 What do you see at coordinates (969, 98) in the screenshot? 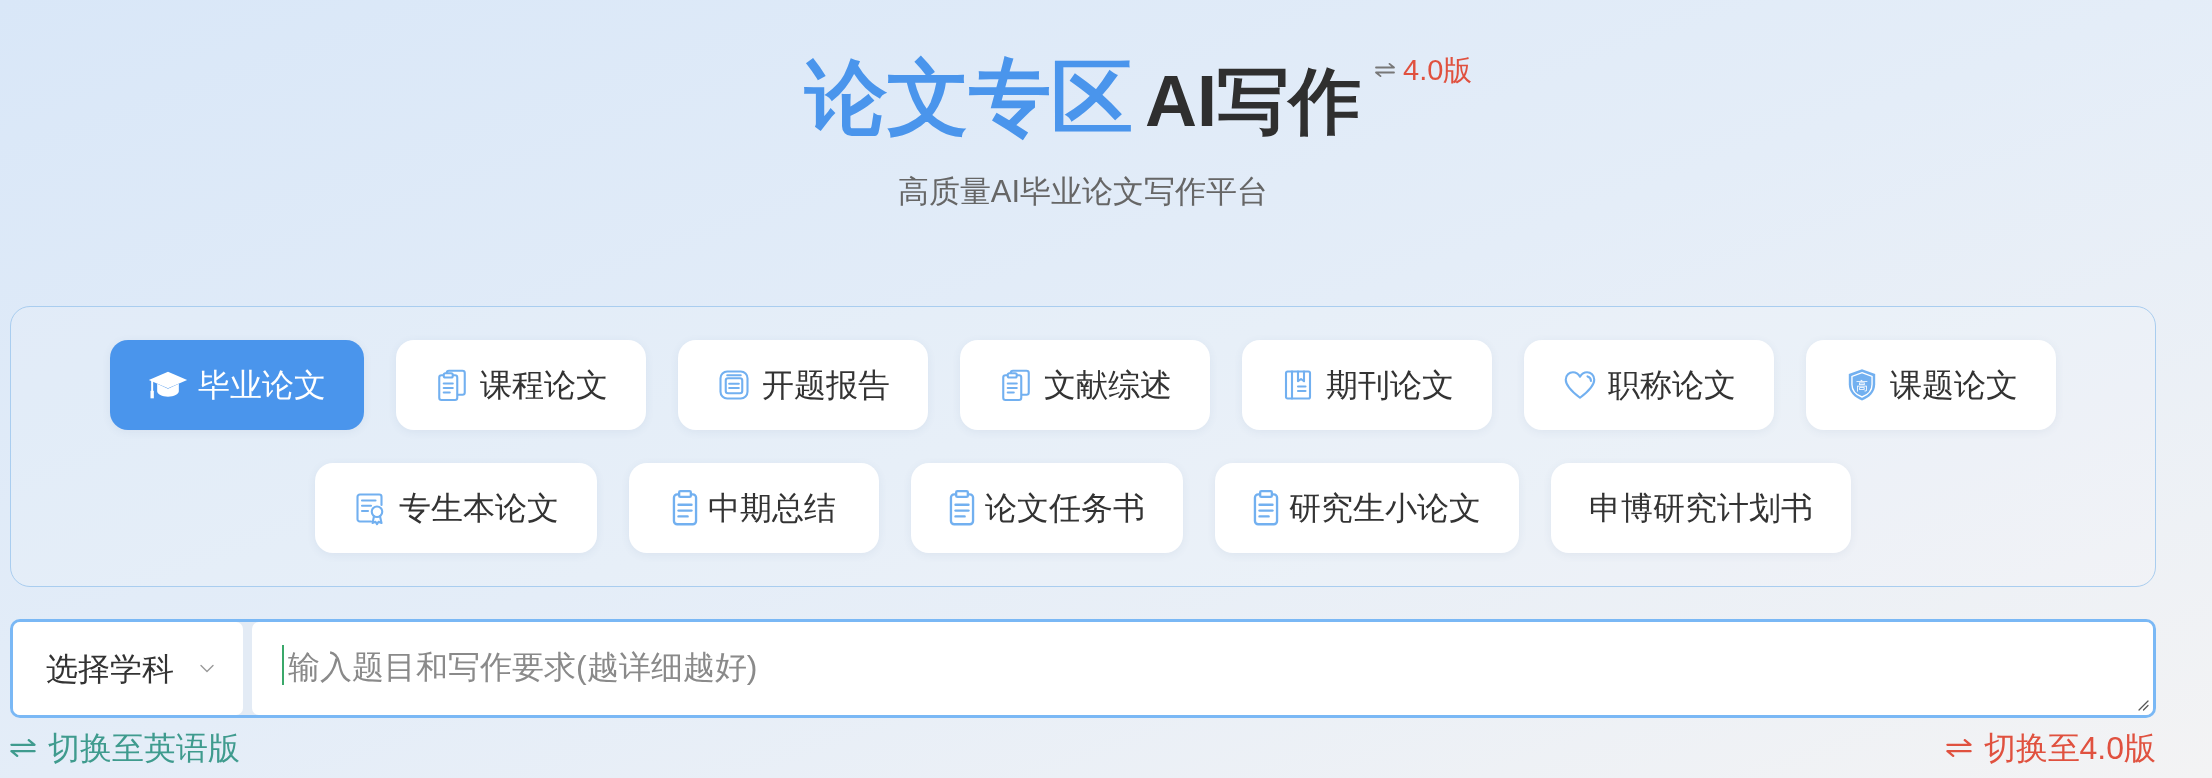
I see `title-highlight: 论文专区` at bounding box center [969, 98].